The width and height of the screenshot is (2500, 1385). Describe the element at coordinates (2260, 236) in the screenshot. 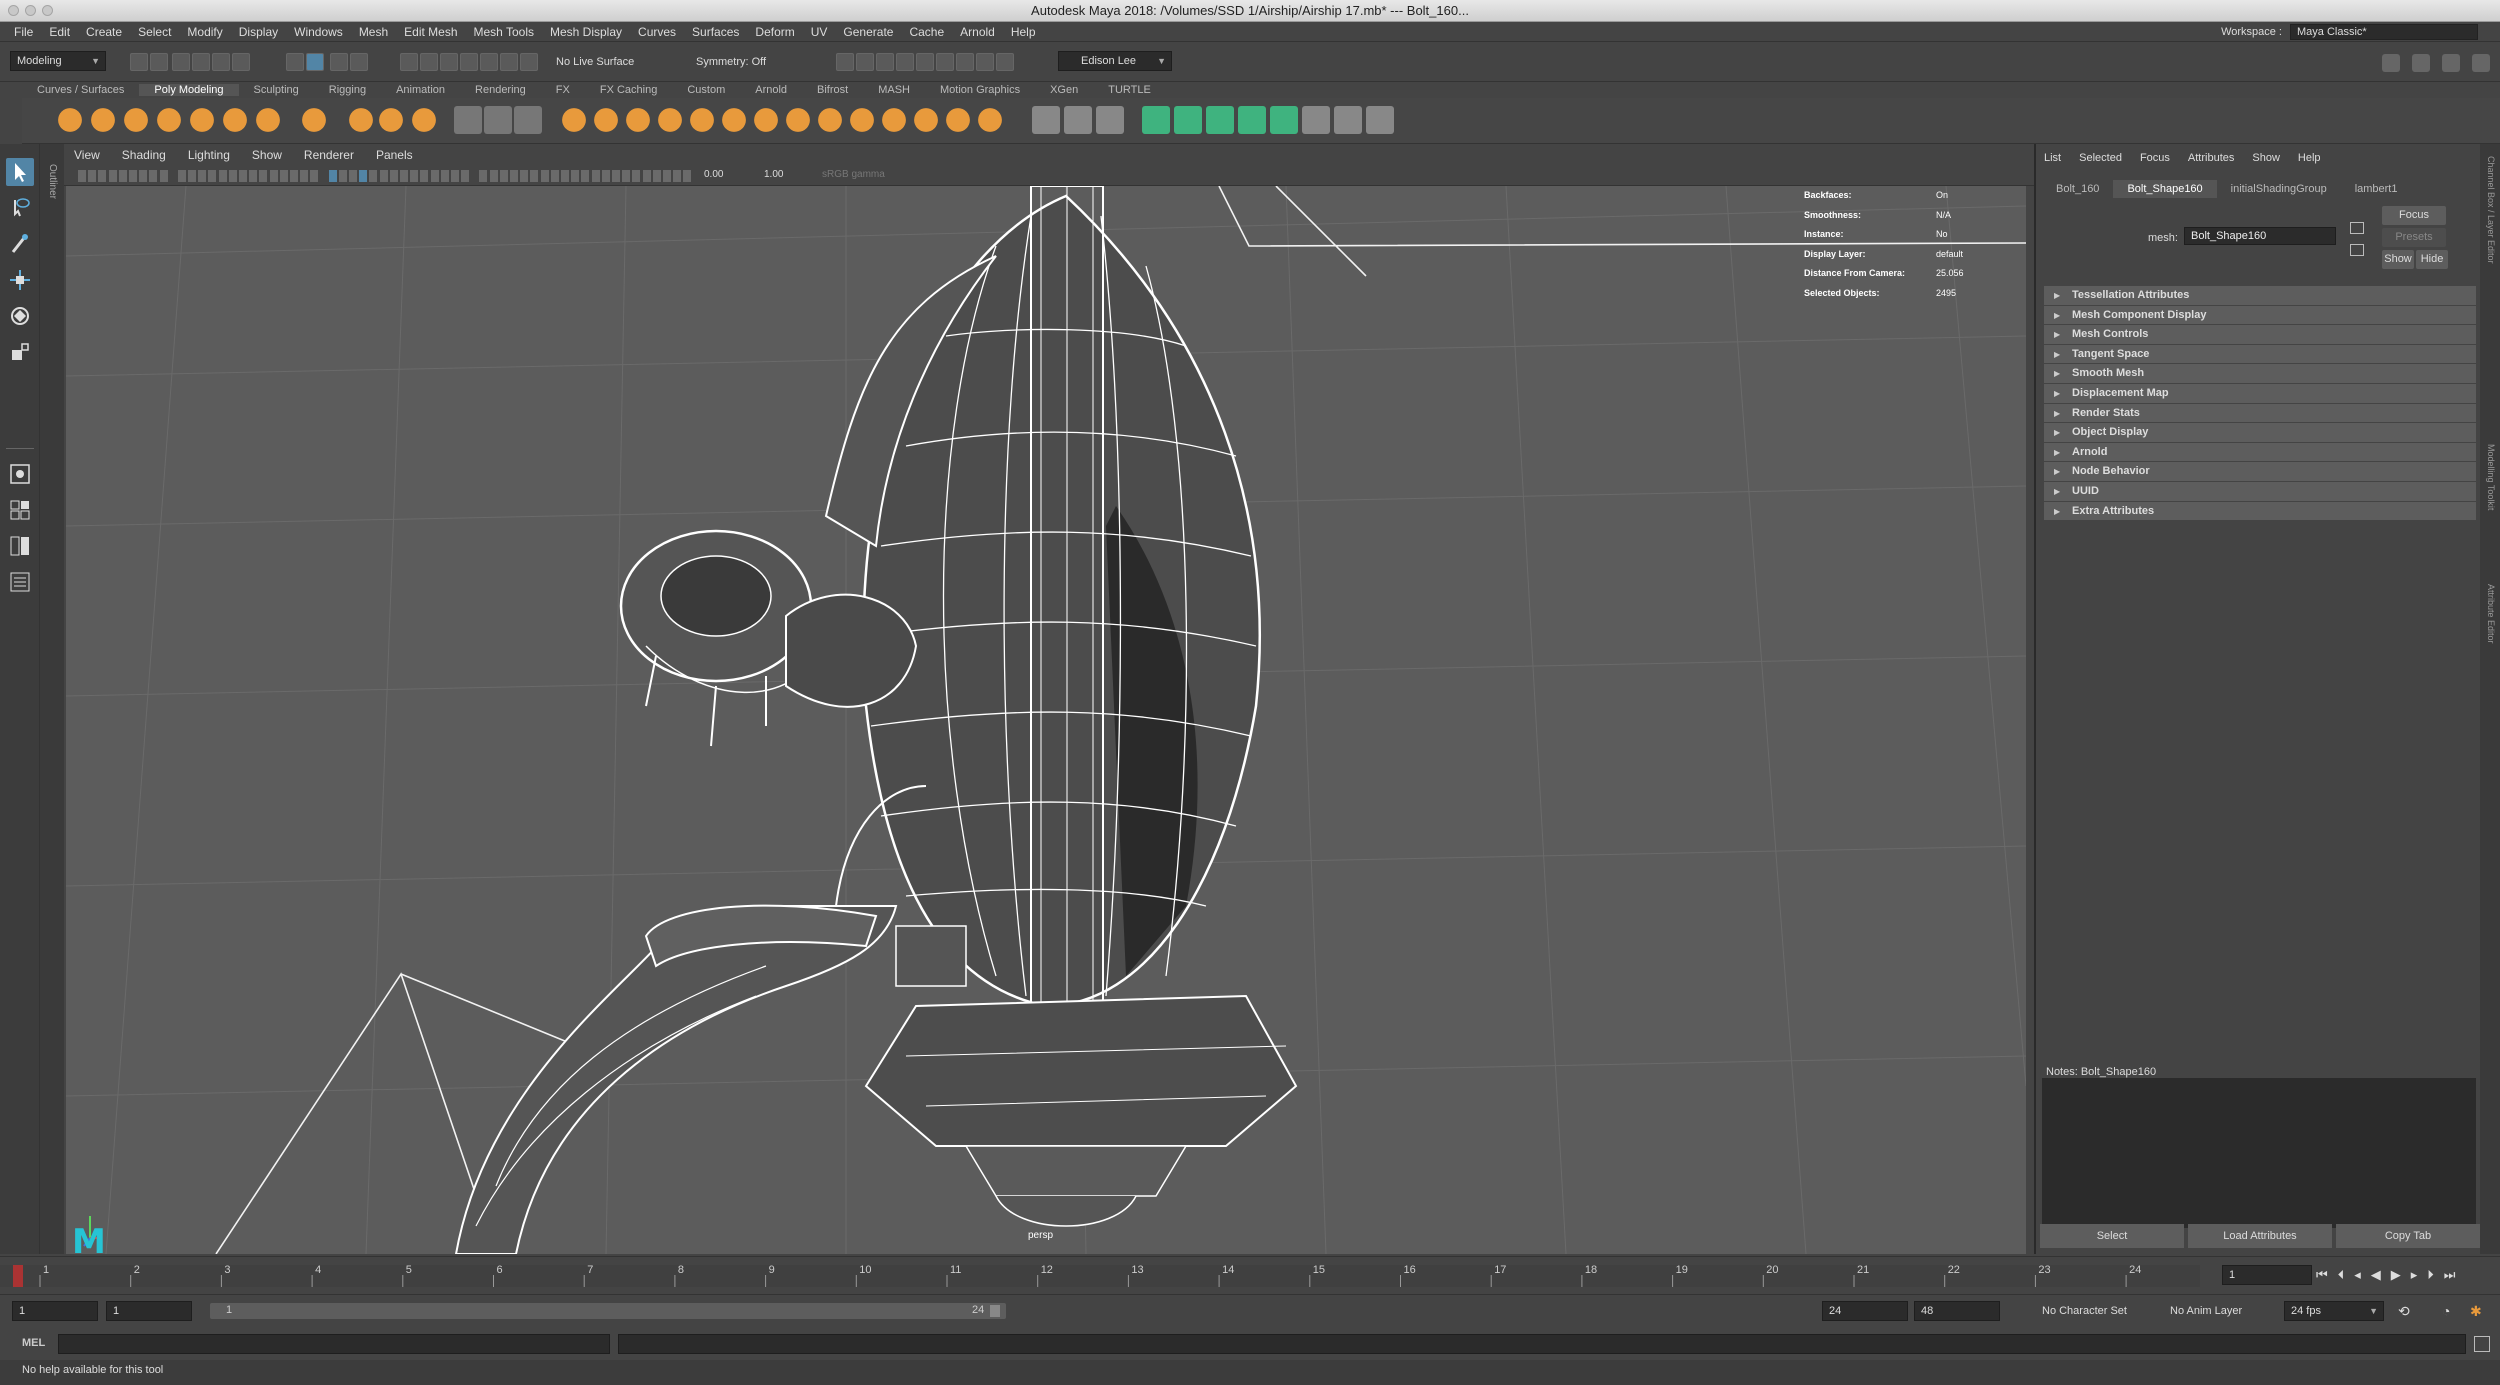

I see `mesh-name-field: Bolt_Shape160` at that location.